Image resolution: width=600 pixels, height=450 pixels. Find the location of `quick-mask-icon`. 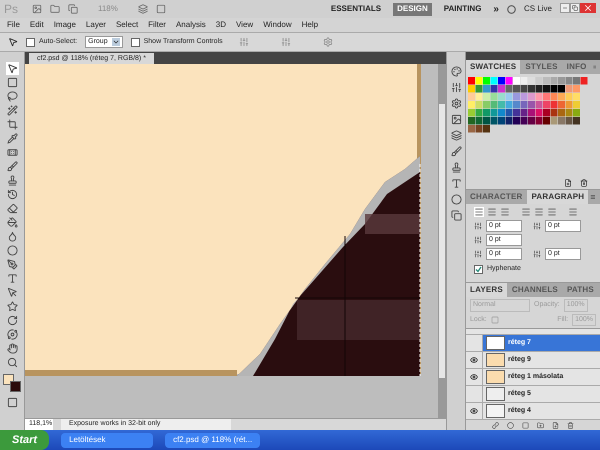

quick-mask-icon is located at coordinates (12, 402).